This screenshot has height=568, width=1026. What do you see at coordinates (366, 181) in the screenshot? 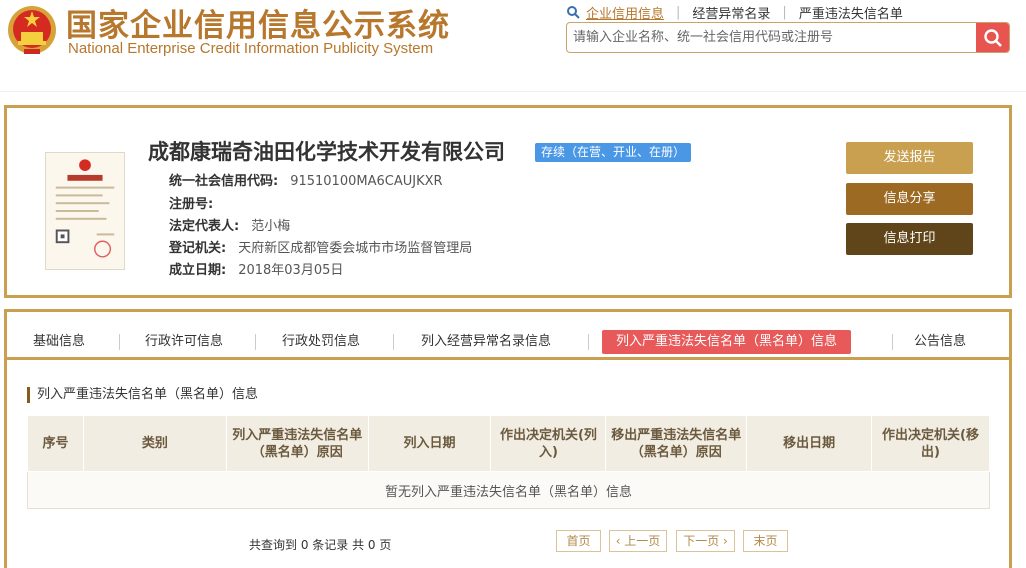
I see `field-value: 91510100MA6CAUJKXR` at bounding box center [366, 181].